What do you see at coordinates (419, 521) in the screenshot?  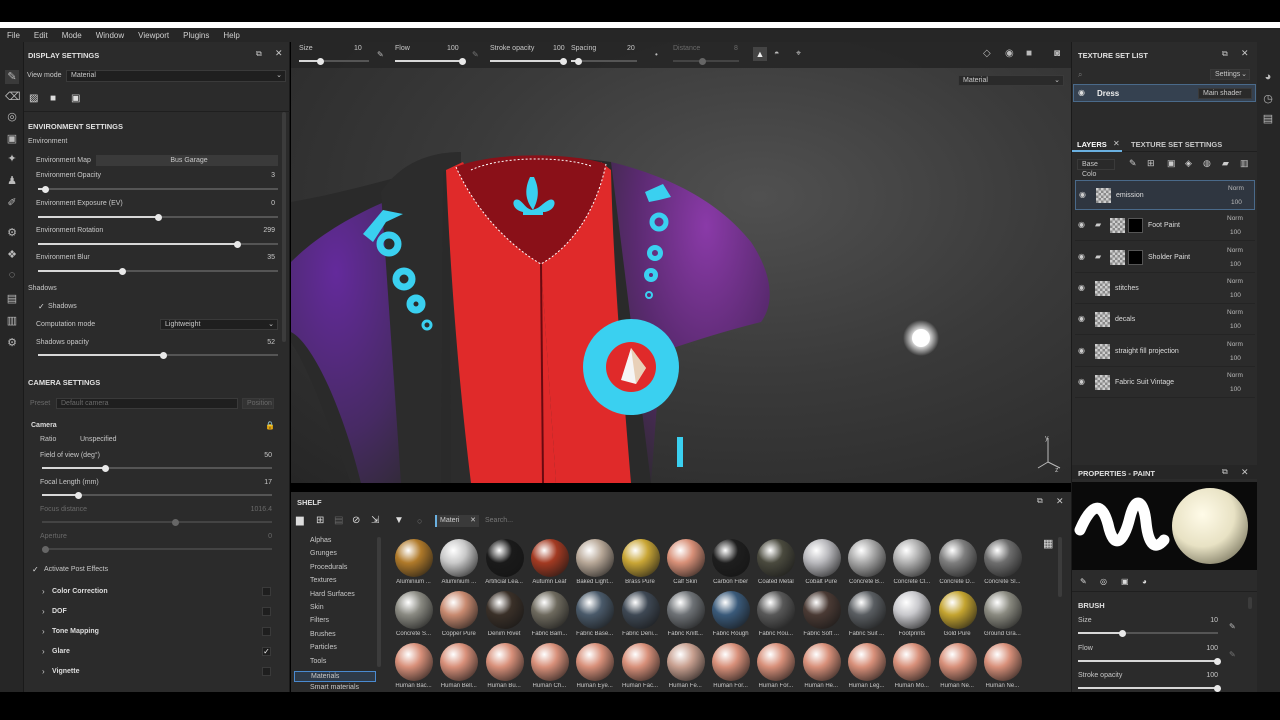 I see `circle-icon: ○` at bounding box center [419, 521].